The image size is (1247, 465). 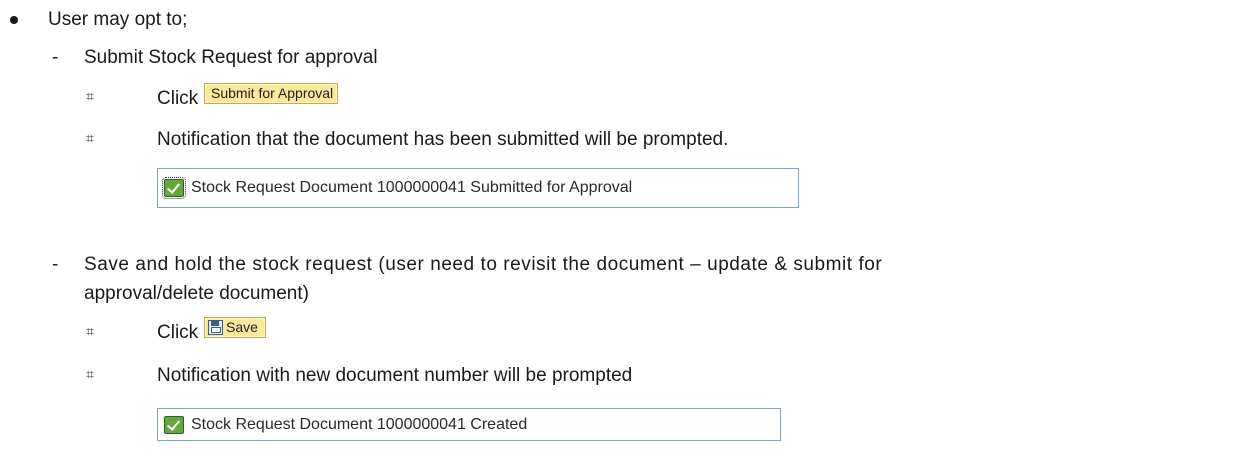 What do you see at coordinates (215, 327) in the screenshot?
I see `save-disk-icon` at bounding box center [215, 327].